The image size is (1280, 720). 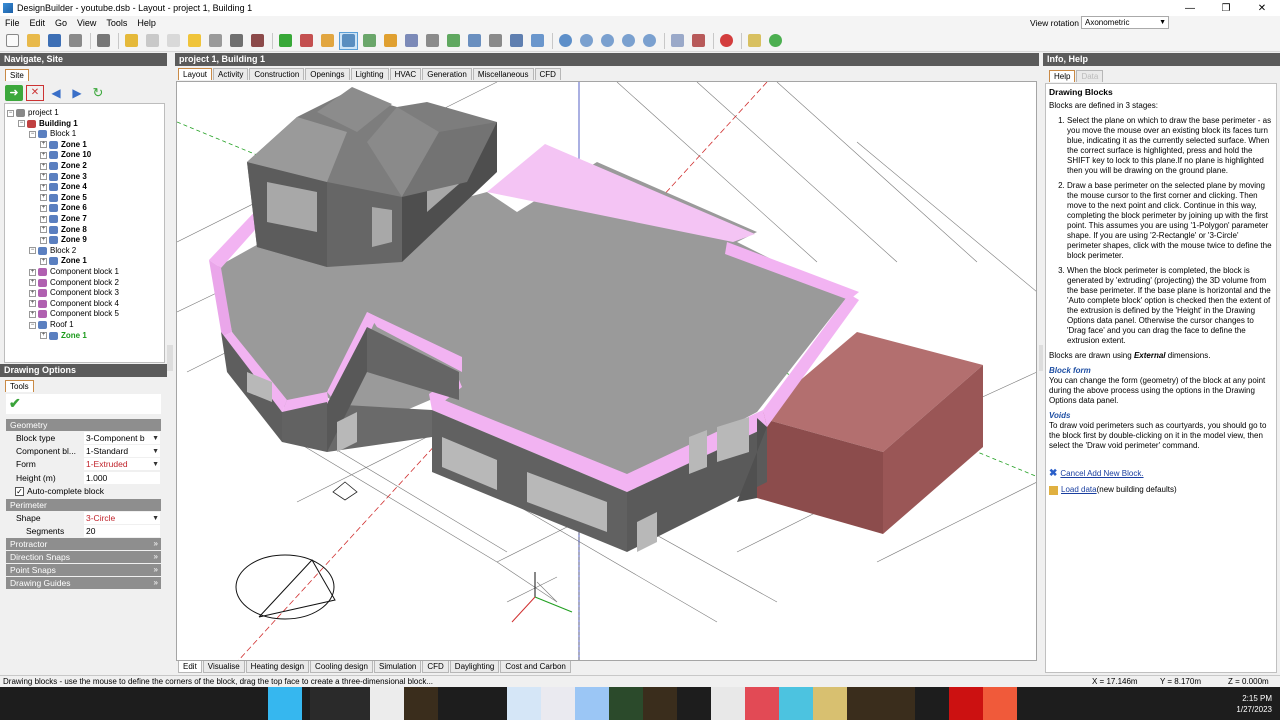 What do you see at coordinates (215, 41) in the screenshot?
I see `copy-button` at bounding box center [215, 41].